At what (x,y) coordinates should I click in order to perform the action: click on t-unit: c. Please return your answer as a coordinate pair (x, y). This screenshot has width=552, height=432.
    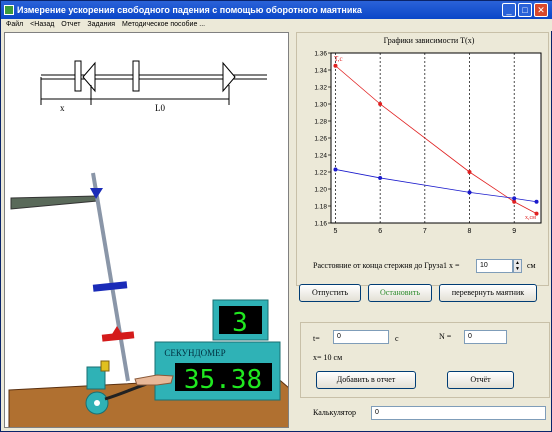
    Looking at the image, I should click on (397, 338).